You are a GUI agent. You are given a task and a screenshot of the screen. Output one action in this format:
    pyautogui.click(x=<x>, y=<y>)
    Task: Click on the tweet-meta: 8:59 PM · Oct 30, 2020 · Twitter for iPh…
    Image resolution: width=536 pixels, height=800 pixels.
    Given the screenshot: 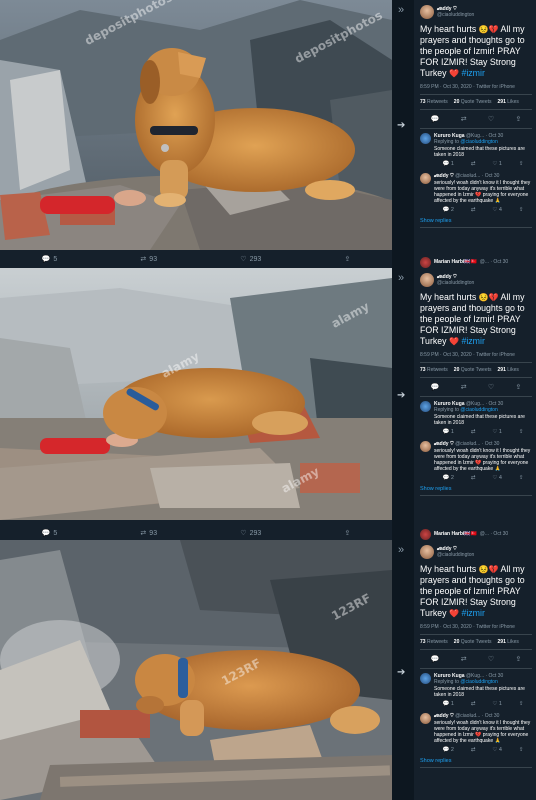 What is the action you would take?
    pyautogui.click(x=476, y=89)
    